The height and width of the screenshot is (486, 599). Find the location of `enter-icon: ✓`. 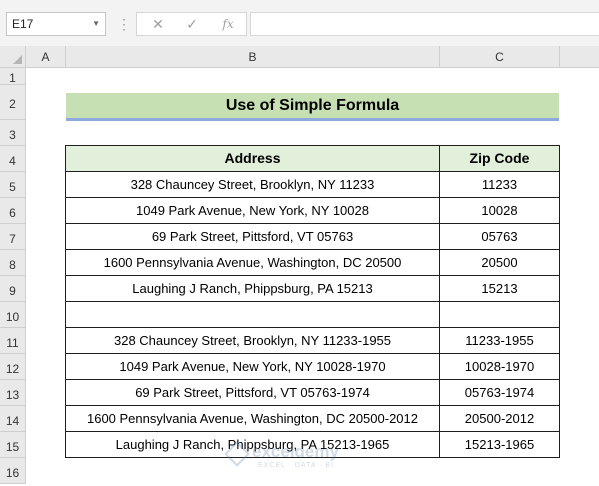

enter-icon: ✓ is located at coordinates (192, 24).